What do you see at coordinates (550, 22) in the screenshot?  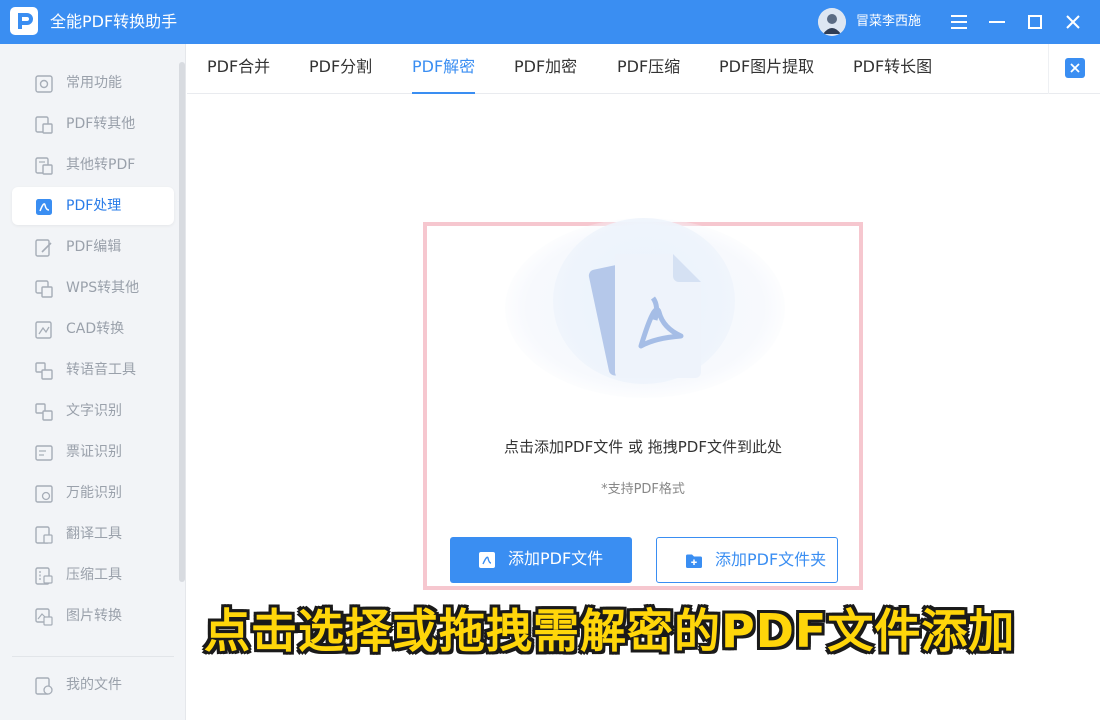 I see `title-bar: 全能PDF转换助手 冒菜李西施` at bounding box center [550, 22].